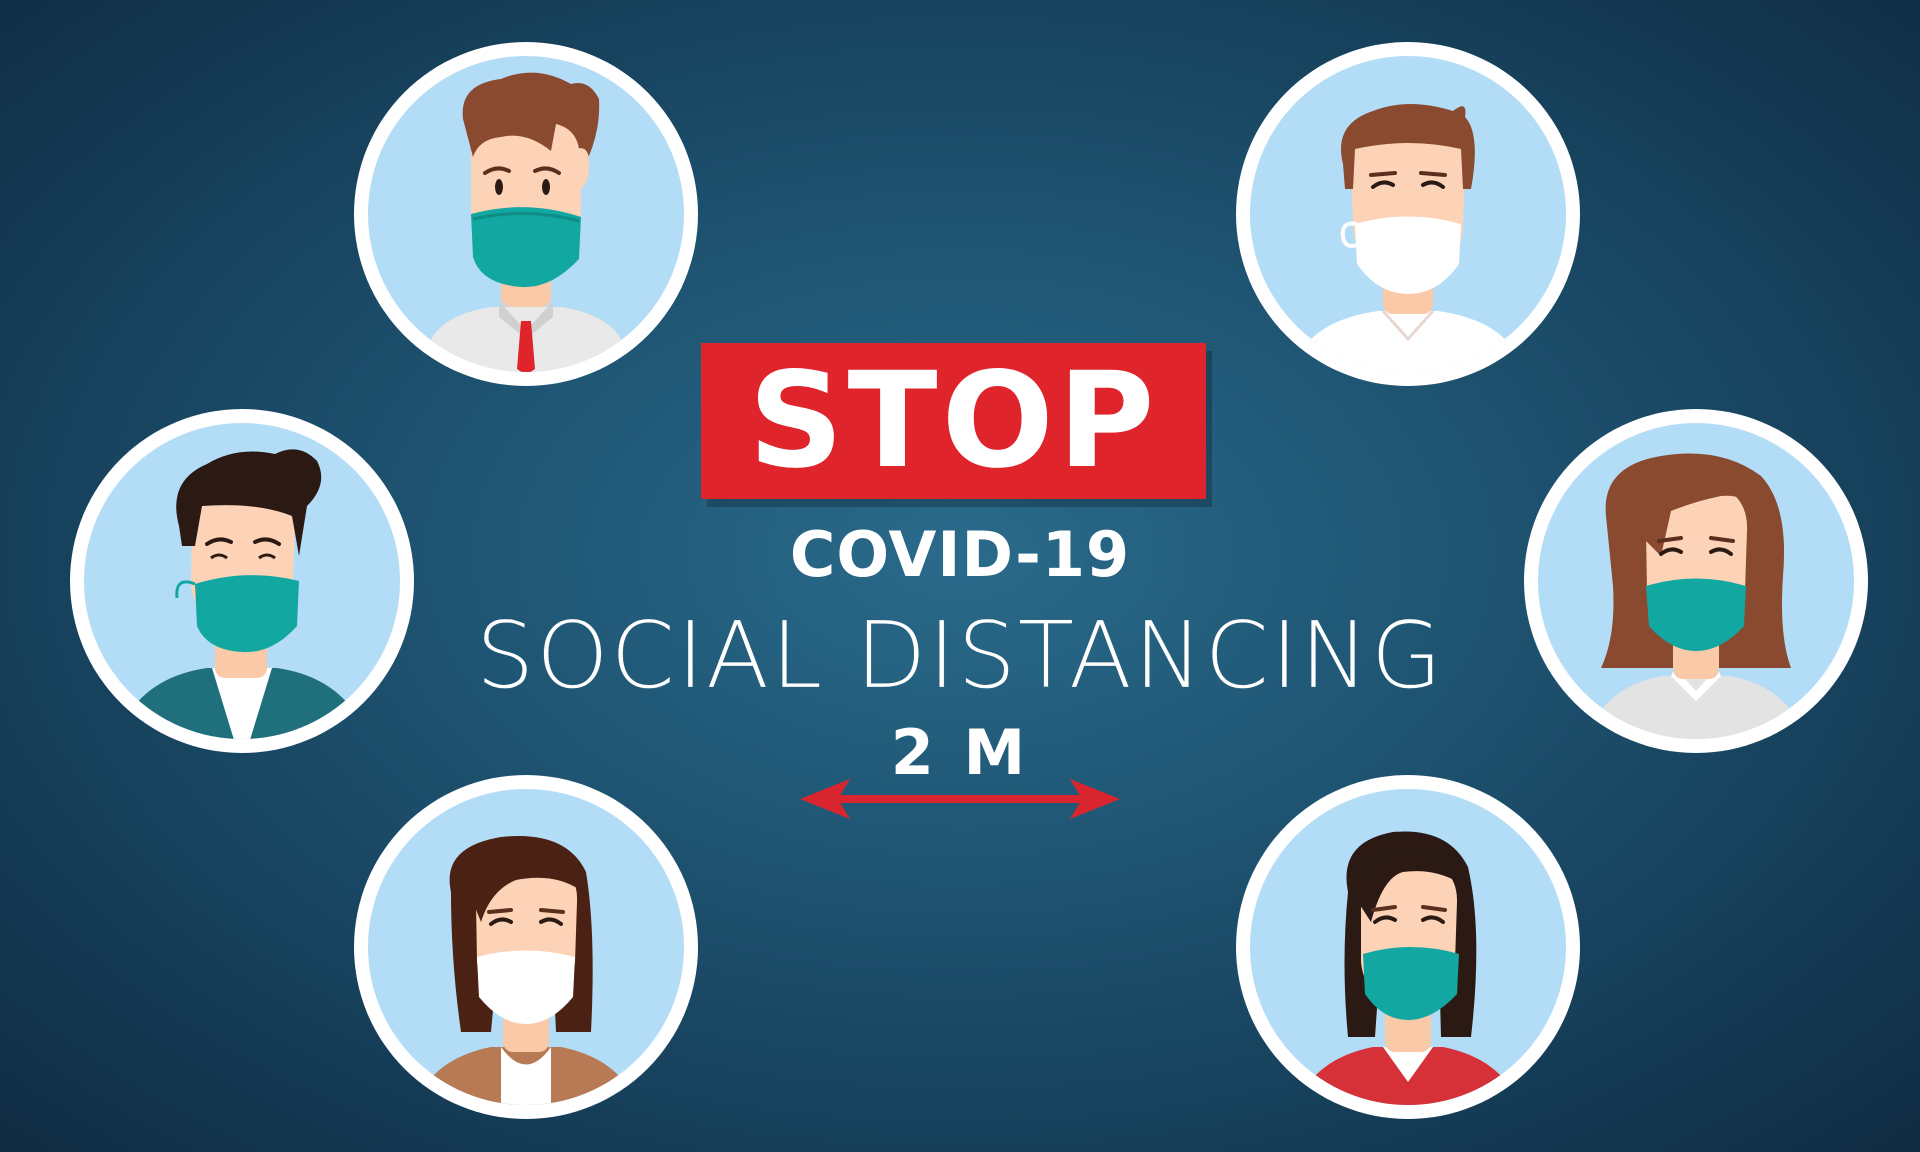 This screenshot has width=1920, height=1152. I want to click on avatar-man-teal-mask-jacket, so click(242, 581).